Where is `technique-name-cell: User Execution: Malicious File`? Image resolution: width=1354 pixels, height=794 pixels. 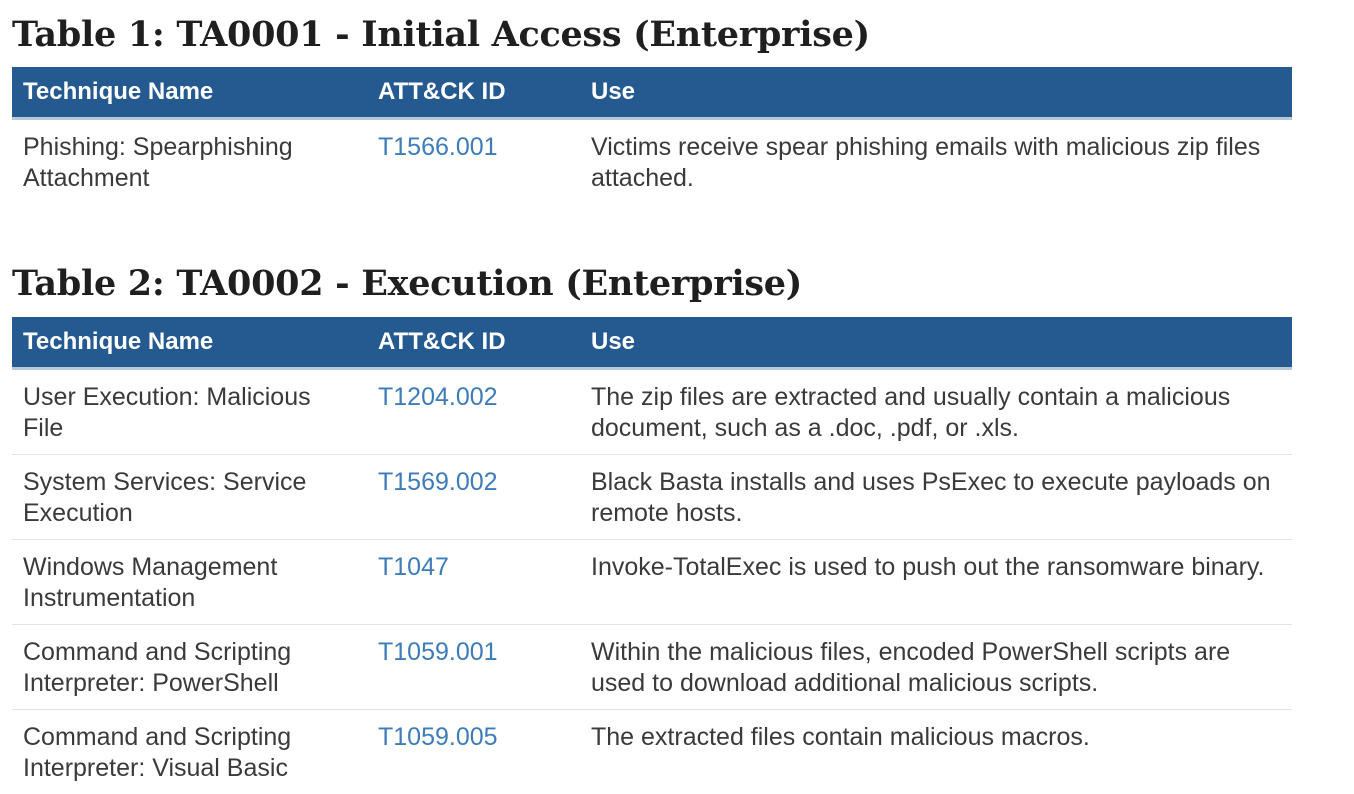
technique-name-cell: User Execution: Malicious File is located at coordinates (189, 412).